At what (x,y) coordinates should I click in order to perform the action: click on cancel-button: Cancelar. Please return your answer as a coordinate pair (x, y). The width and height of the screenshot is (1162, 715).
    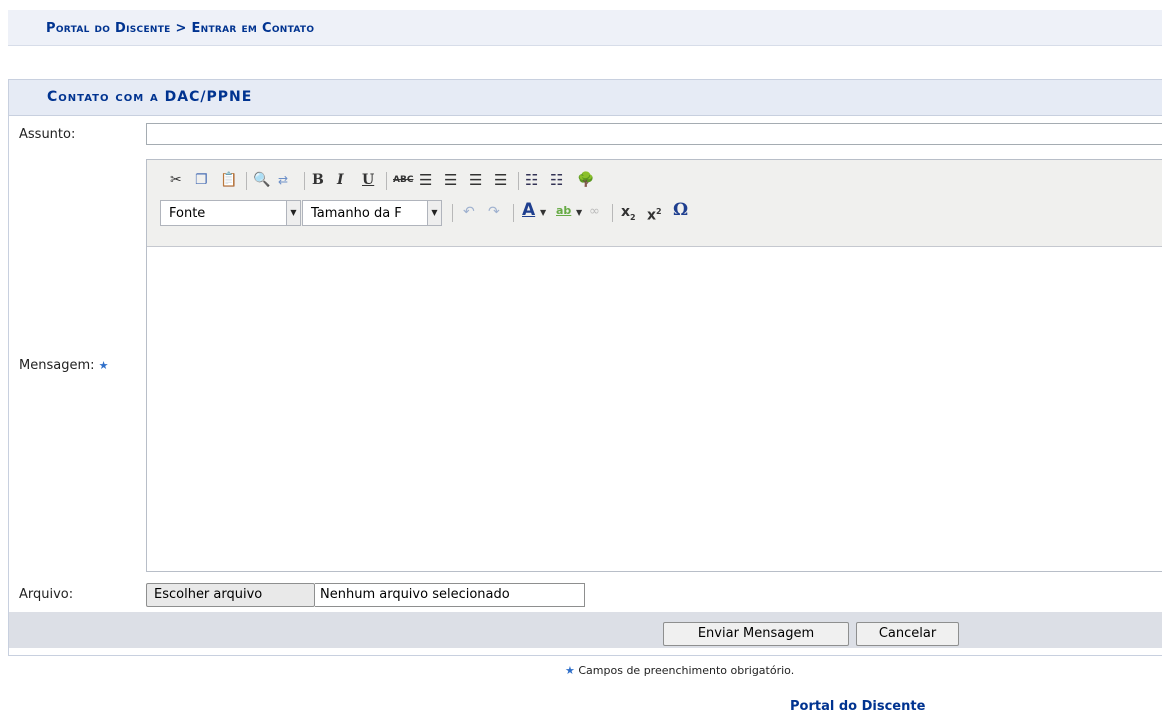
    Looking at the image, I should click on (907, 634).